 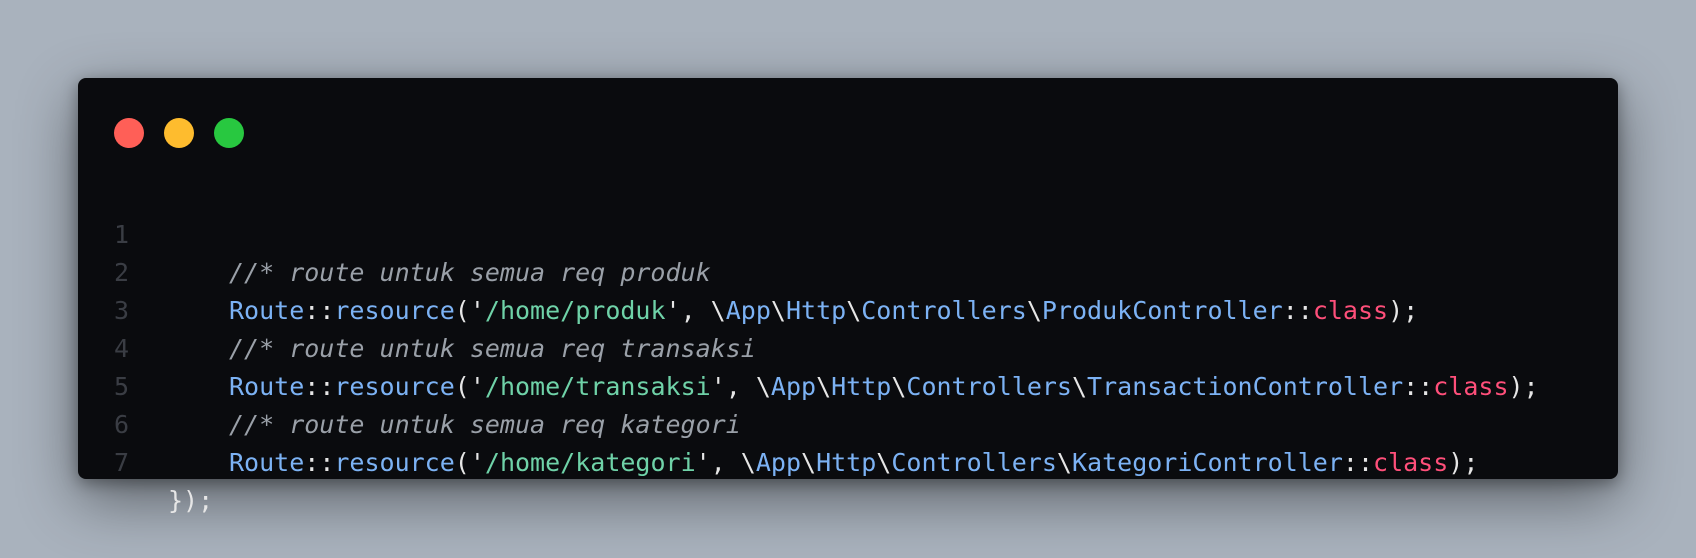 I want to click on minimize-button, so click(x=179, y=133).